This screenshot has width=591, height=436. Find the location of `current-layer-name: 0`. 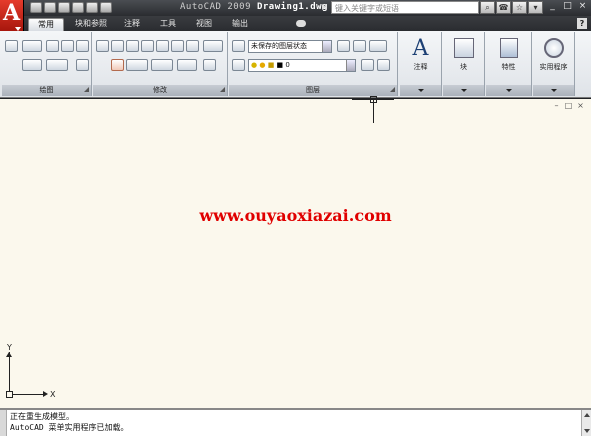

current-layer-name: 0 is located at coordinates (287, 65).